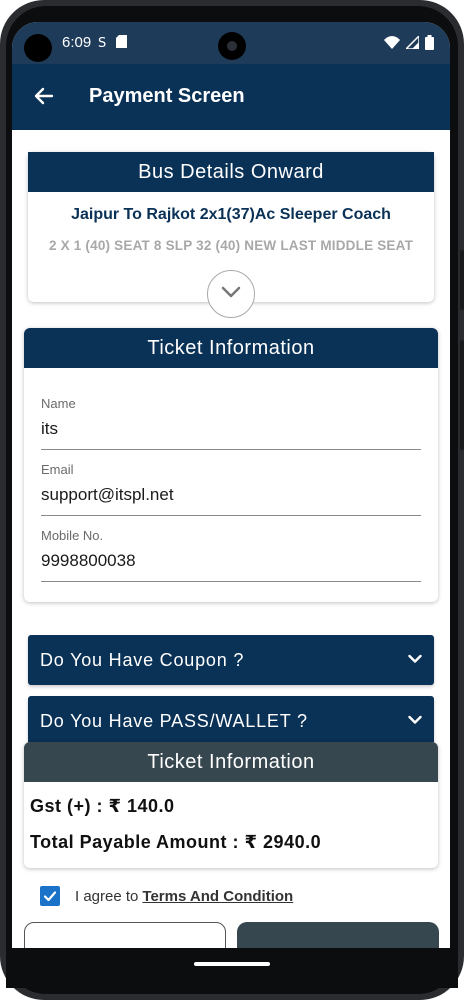  I want to click on sync-status-icon: S, so click(104, 43).